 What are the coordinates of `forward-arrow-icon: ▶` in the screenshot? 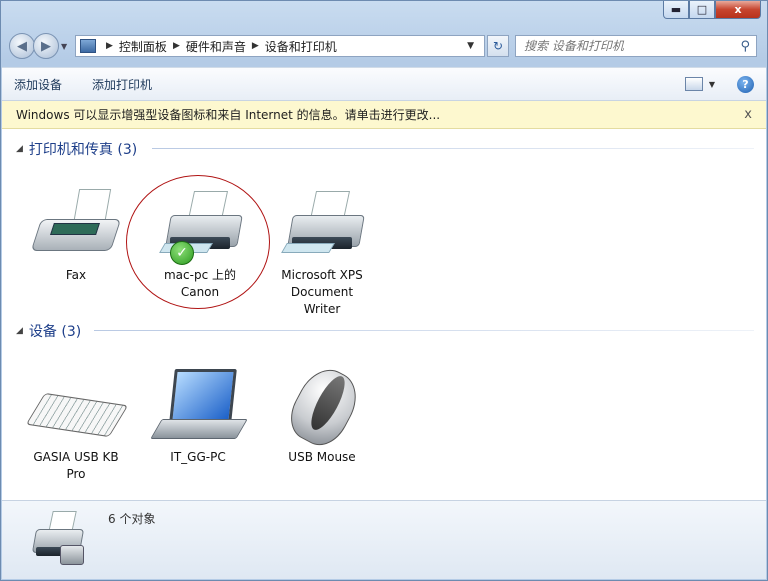 It's located at (46, 46).